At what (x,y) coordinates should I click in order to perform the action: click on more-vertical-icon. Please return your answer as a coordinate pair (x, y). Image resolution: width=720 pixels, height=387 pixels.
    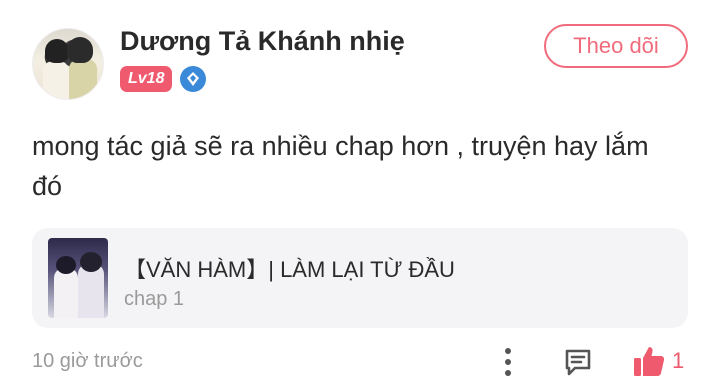
    Looking at the image, I should click on (508, 362).